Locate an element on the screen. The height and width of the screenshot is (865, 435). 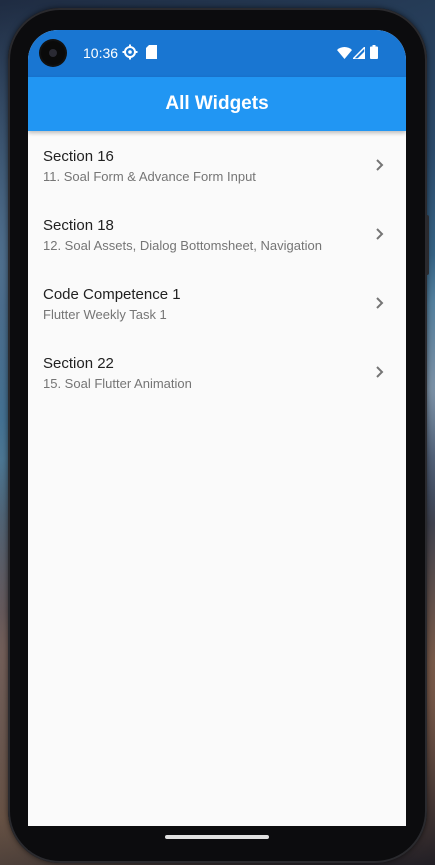
list-item-subtitle: 15. Soal Flutter Animation is located at coordinates (117, 383).